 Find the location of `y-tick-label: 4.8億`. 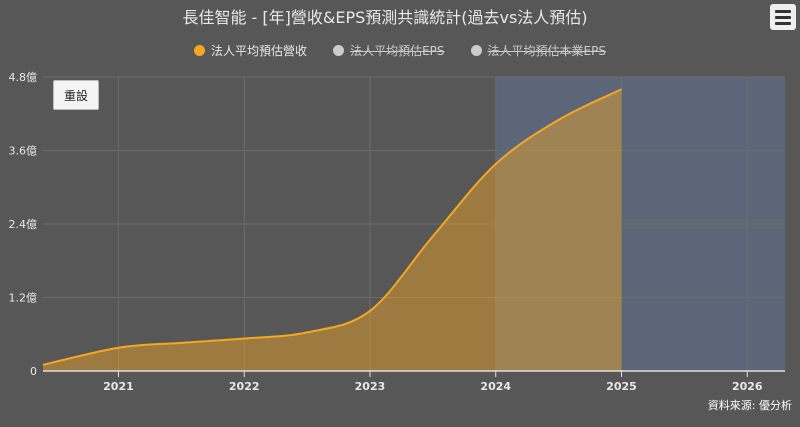

y-tick-label: 4.8億 is located at coordinates (23, 77).